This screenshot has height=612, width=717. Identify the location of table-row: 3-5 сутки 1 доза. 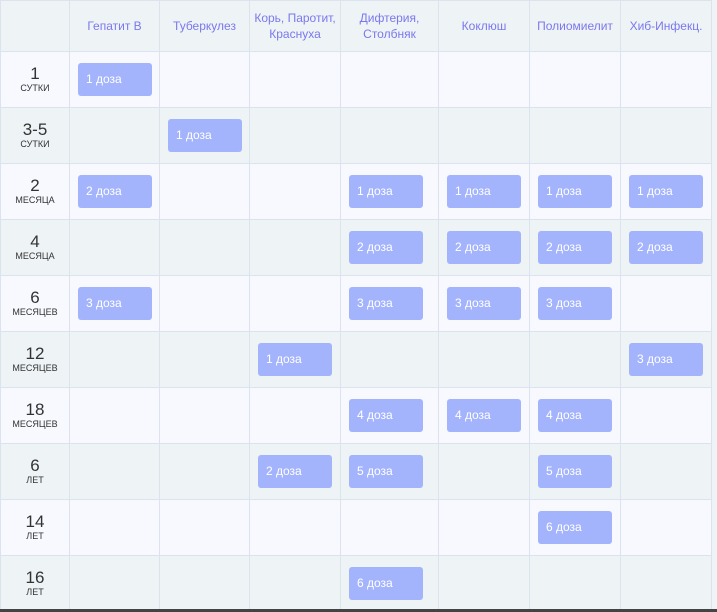
(356, 135).